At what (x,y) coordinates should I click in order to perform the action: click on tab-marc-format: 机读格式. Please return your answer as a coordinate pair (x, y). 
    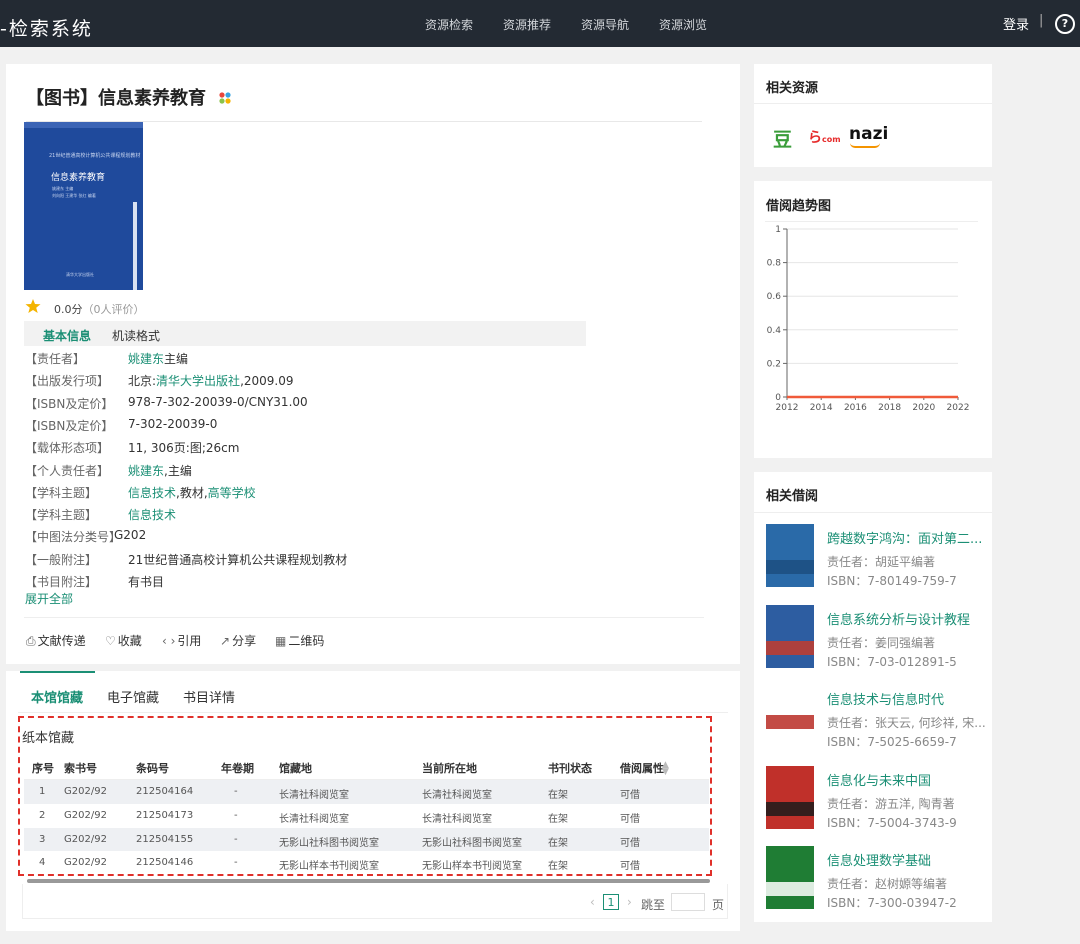
    Looking at the image, I should click on (136, 335).